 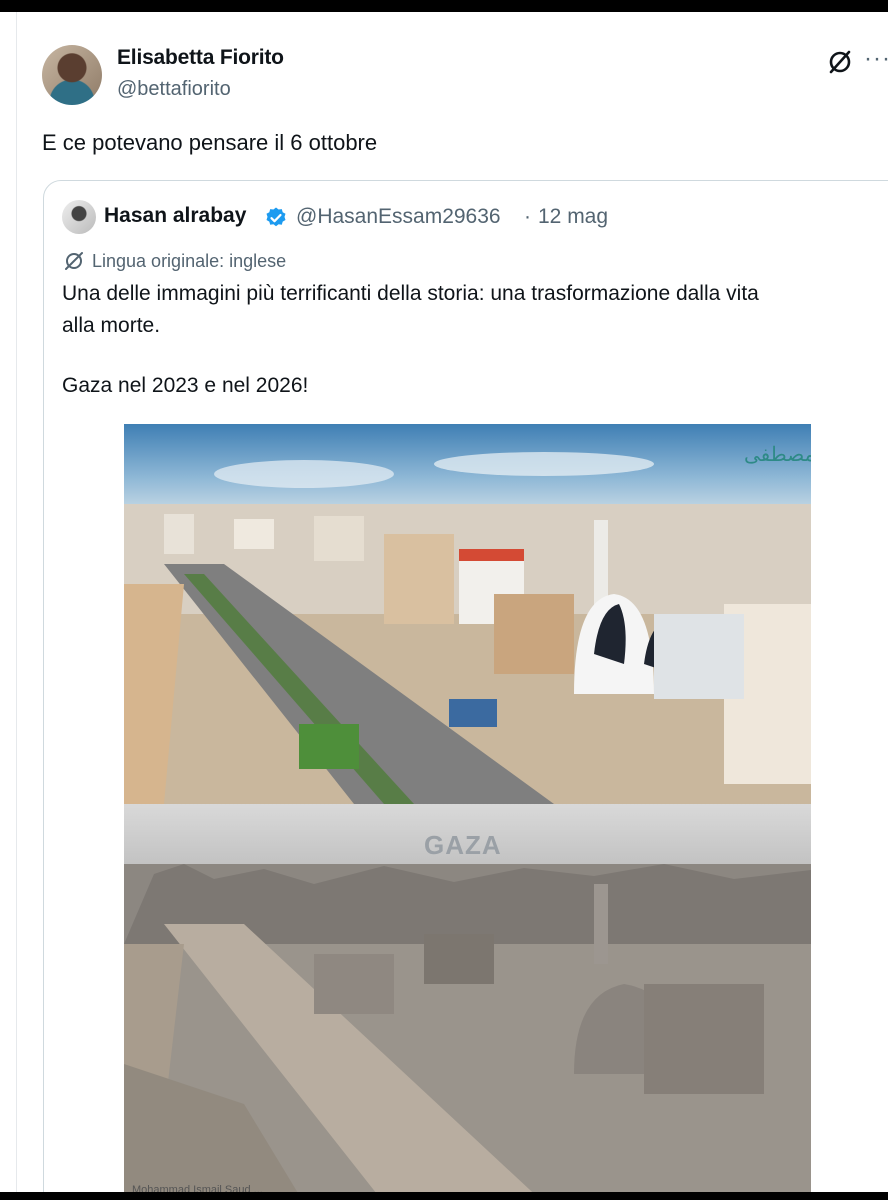 What do you see at coordinates (200, 58) in the screenshot?
I see `author-display-name: Elisabetta Fiorito` at bounding box center [200, 58].